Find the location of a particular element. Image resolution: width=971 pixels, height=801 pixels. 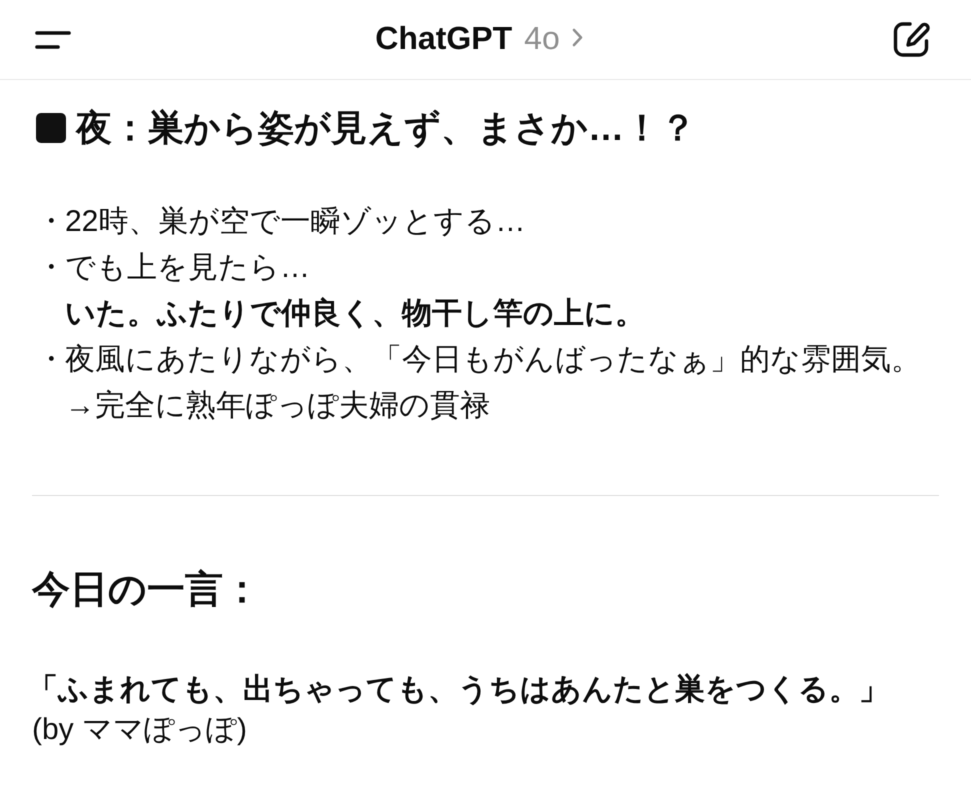

chevron-right-icon is located at coordinates (577, 37).